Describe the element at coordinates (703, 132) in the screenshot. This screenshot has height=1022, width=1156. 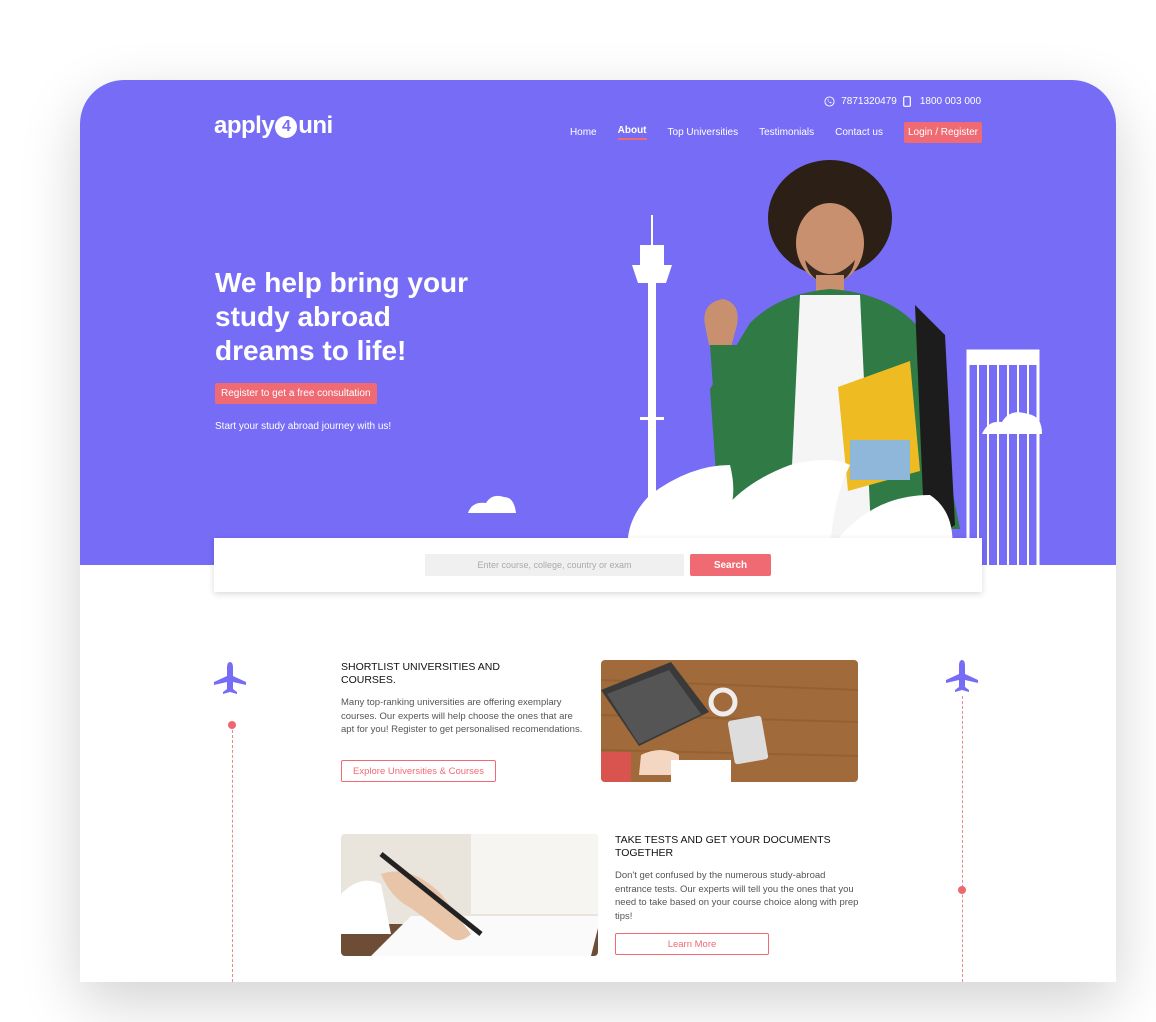
I see `nav-top-universities: Top Universities` at that location.